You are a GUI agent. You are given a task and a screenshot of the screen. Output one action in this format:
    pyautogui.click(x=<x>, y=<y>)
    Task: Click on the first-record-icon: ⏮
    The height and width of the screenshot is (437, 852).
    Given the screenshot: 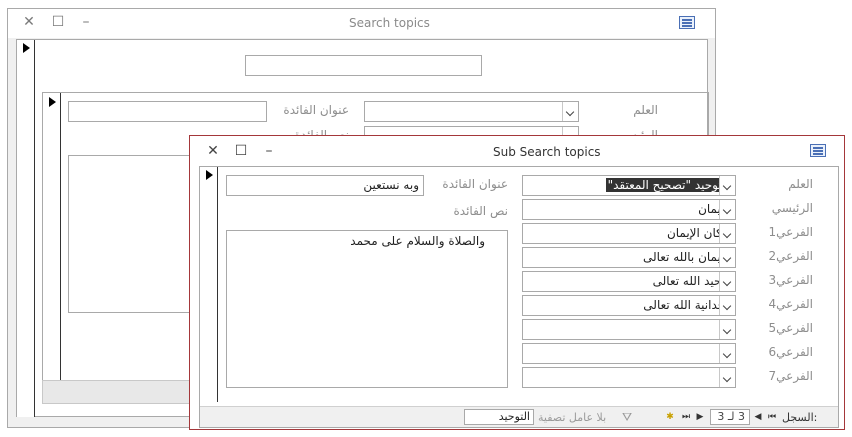 What is the action you would take?
    pyautogui.click(x=772, y=417)
    